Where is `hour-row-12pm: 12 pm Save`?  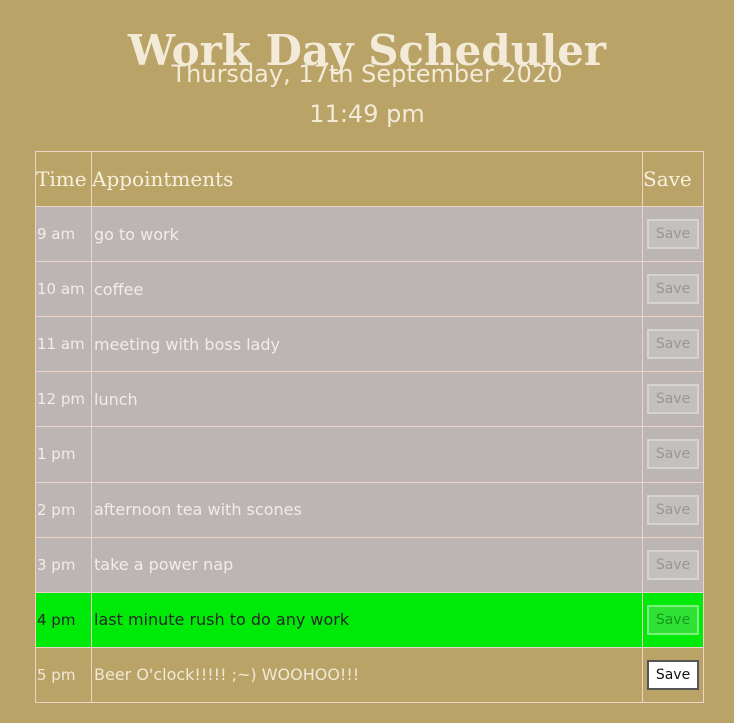 hour-row-12pm: 12 pm Save is located at coordinates (369, 399).